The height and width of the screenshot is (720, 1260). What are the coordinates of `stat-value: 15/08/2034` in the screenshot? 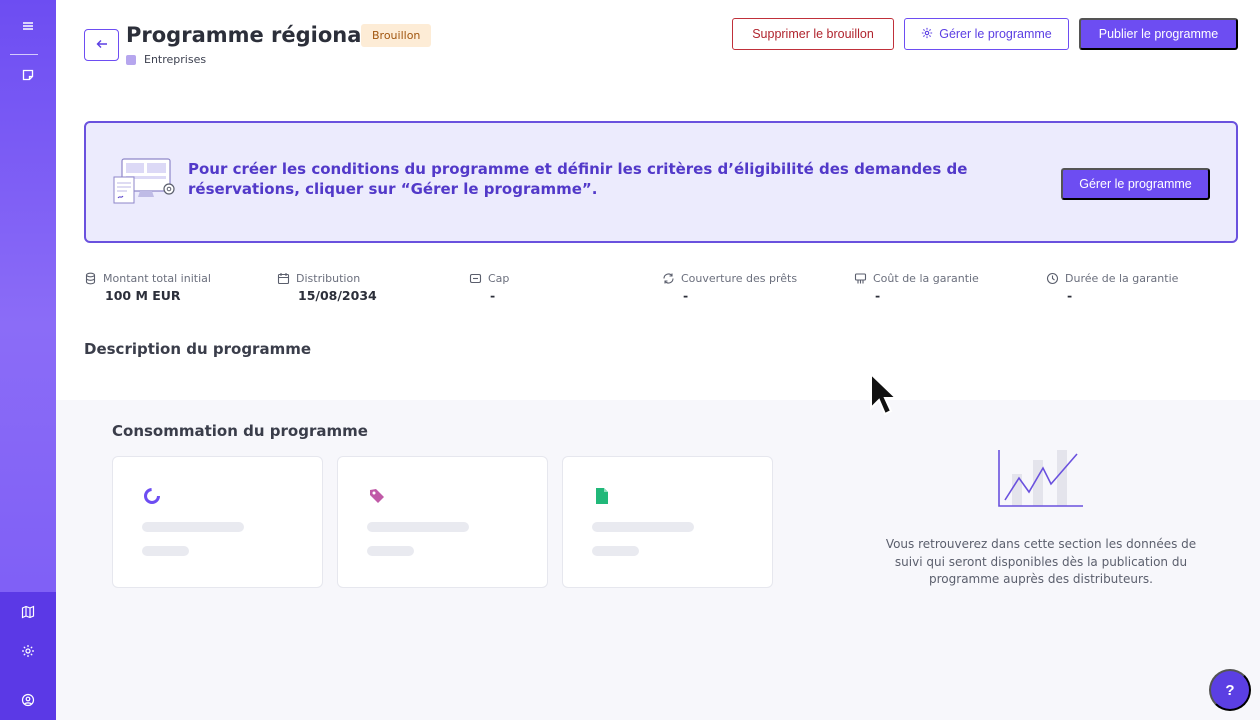 It's located at (337, 295).